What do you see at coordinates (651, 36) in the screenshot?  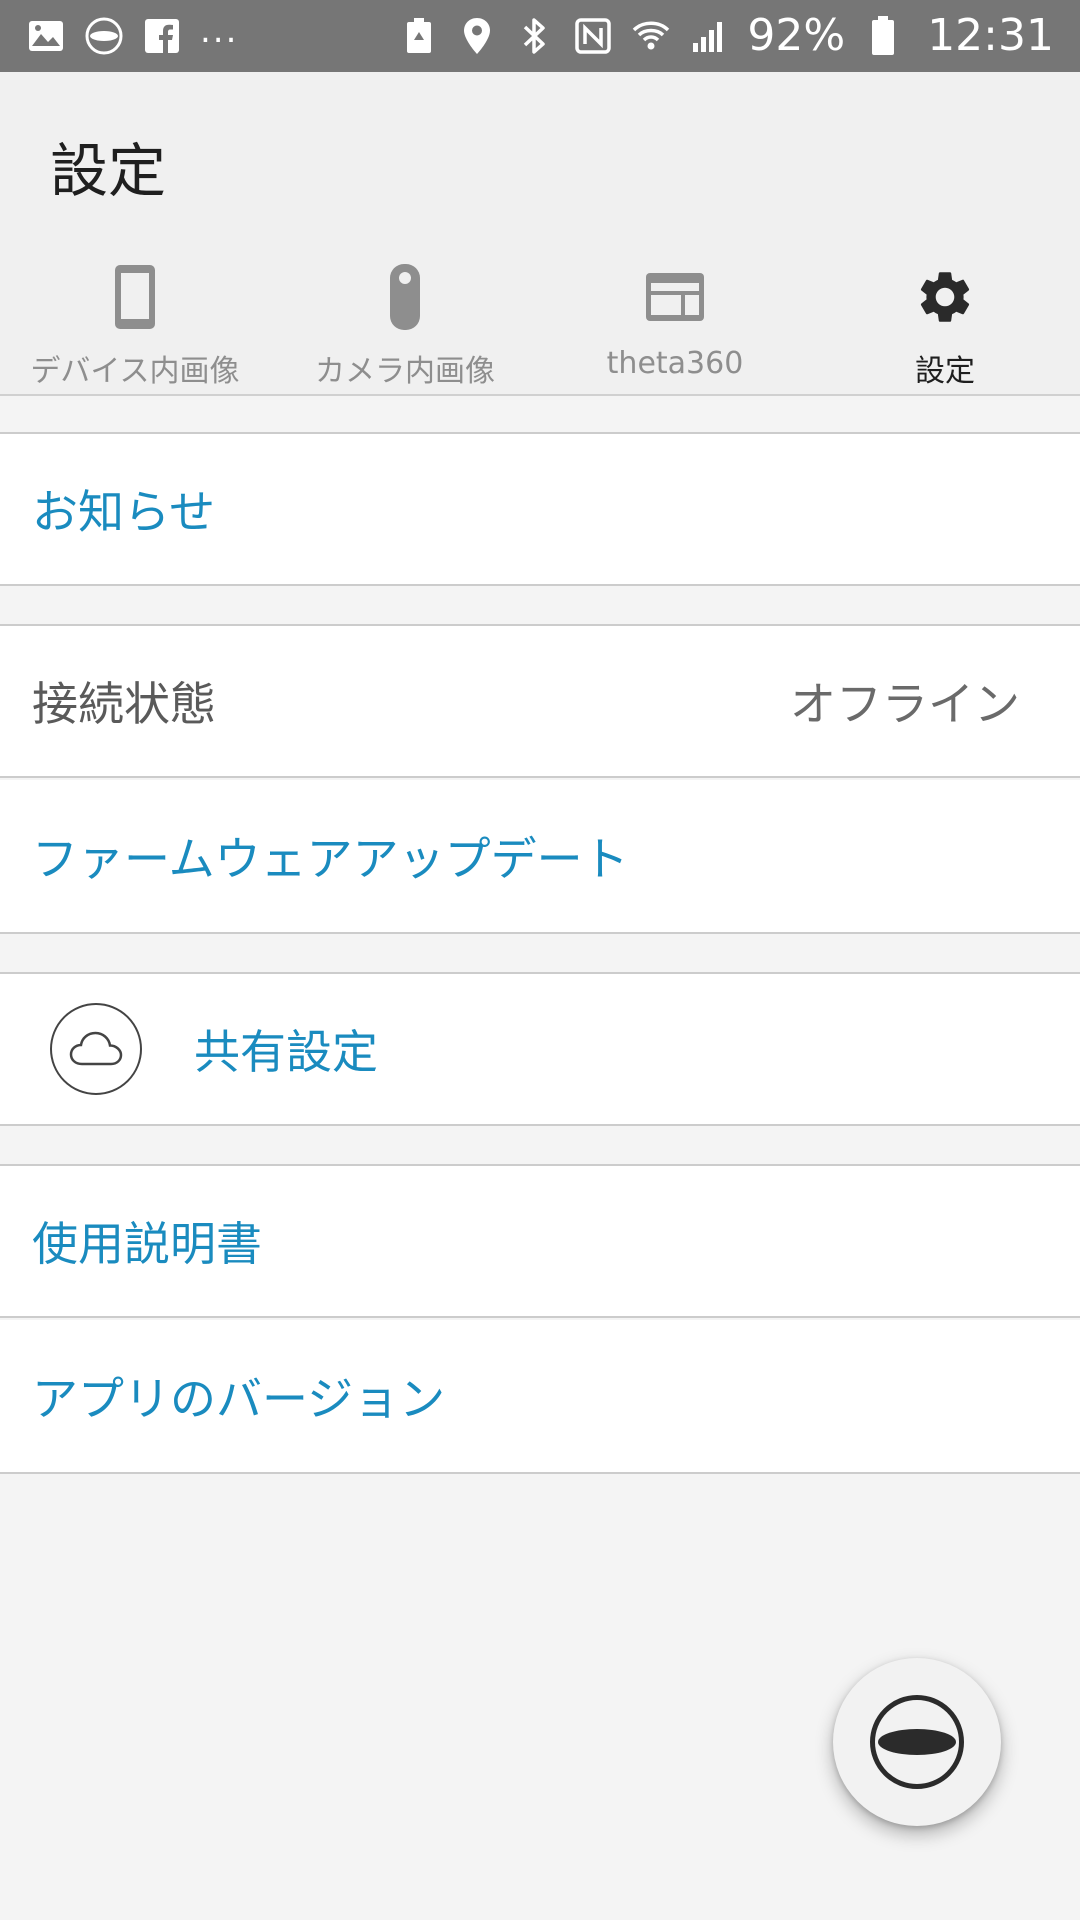 I see `wifi-icon` at bounding box center [651, 36].